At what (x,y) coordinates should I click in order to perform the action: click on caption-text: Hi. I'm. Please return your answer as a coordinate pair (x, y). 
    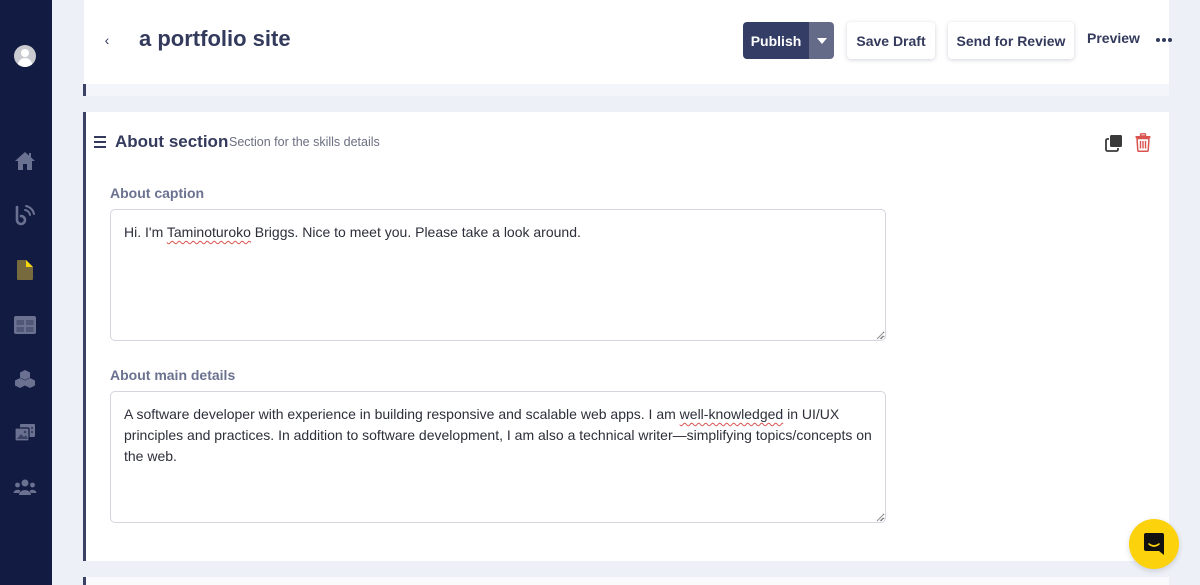
    Looking at the image, I should click on (145, 232).